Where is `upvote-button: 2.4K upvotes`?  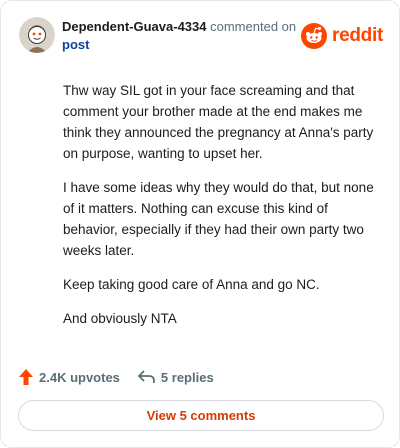
upvote-button: 2.4K upvotes is located at coordinates (69, 377).